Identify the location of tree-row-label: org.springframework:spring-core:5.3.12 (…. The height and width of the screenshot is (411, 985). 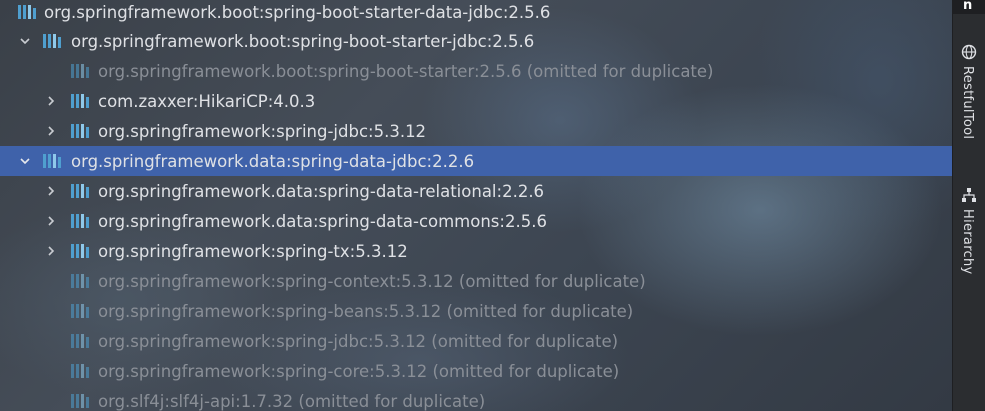
(359, 371).